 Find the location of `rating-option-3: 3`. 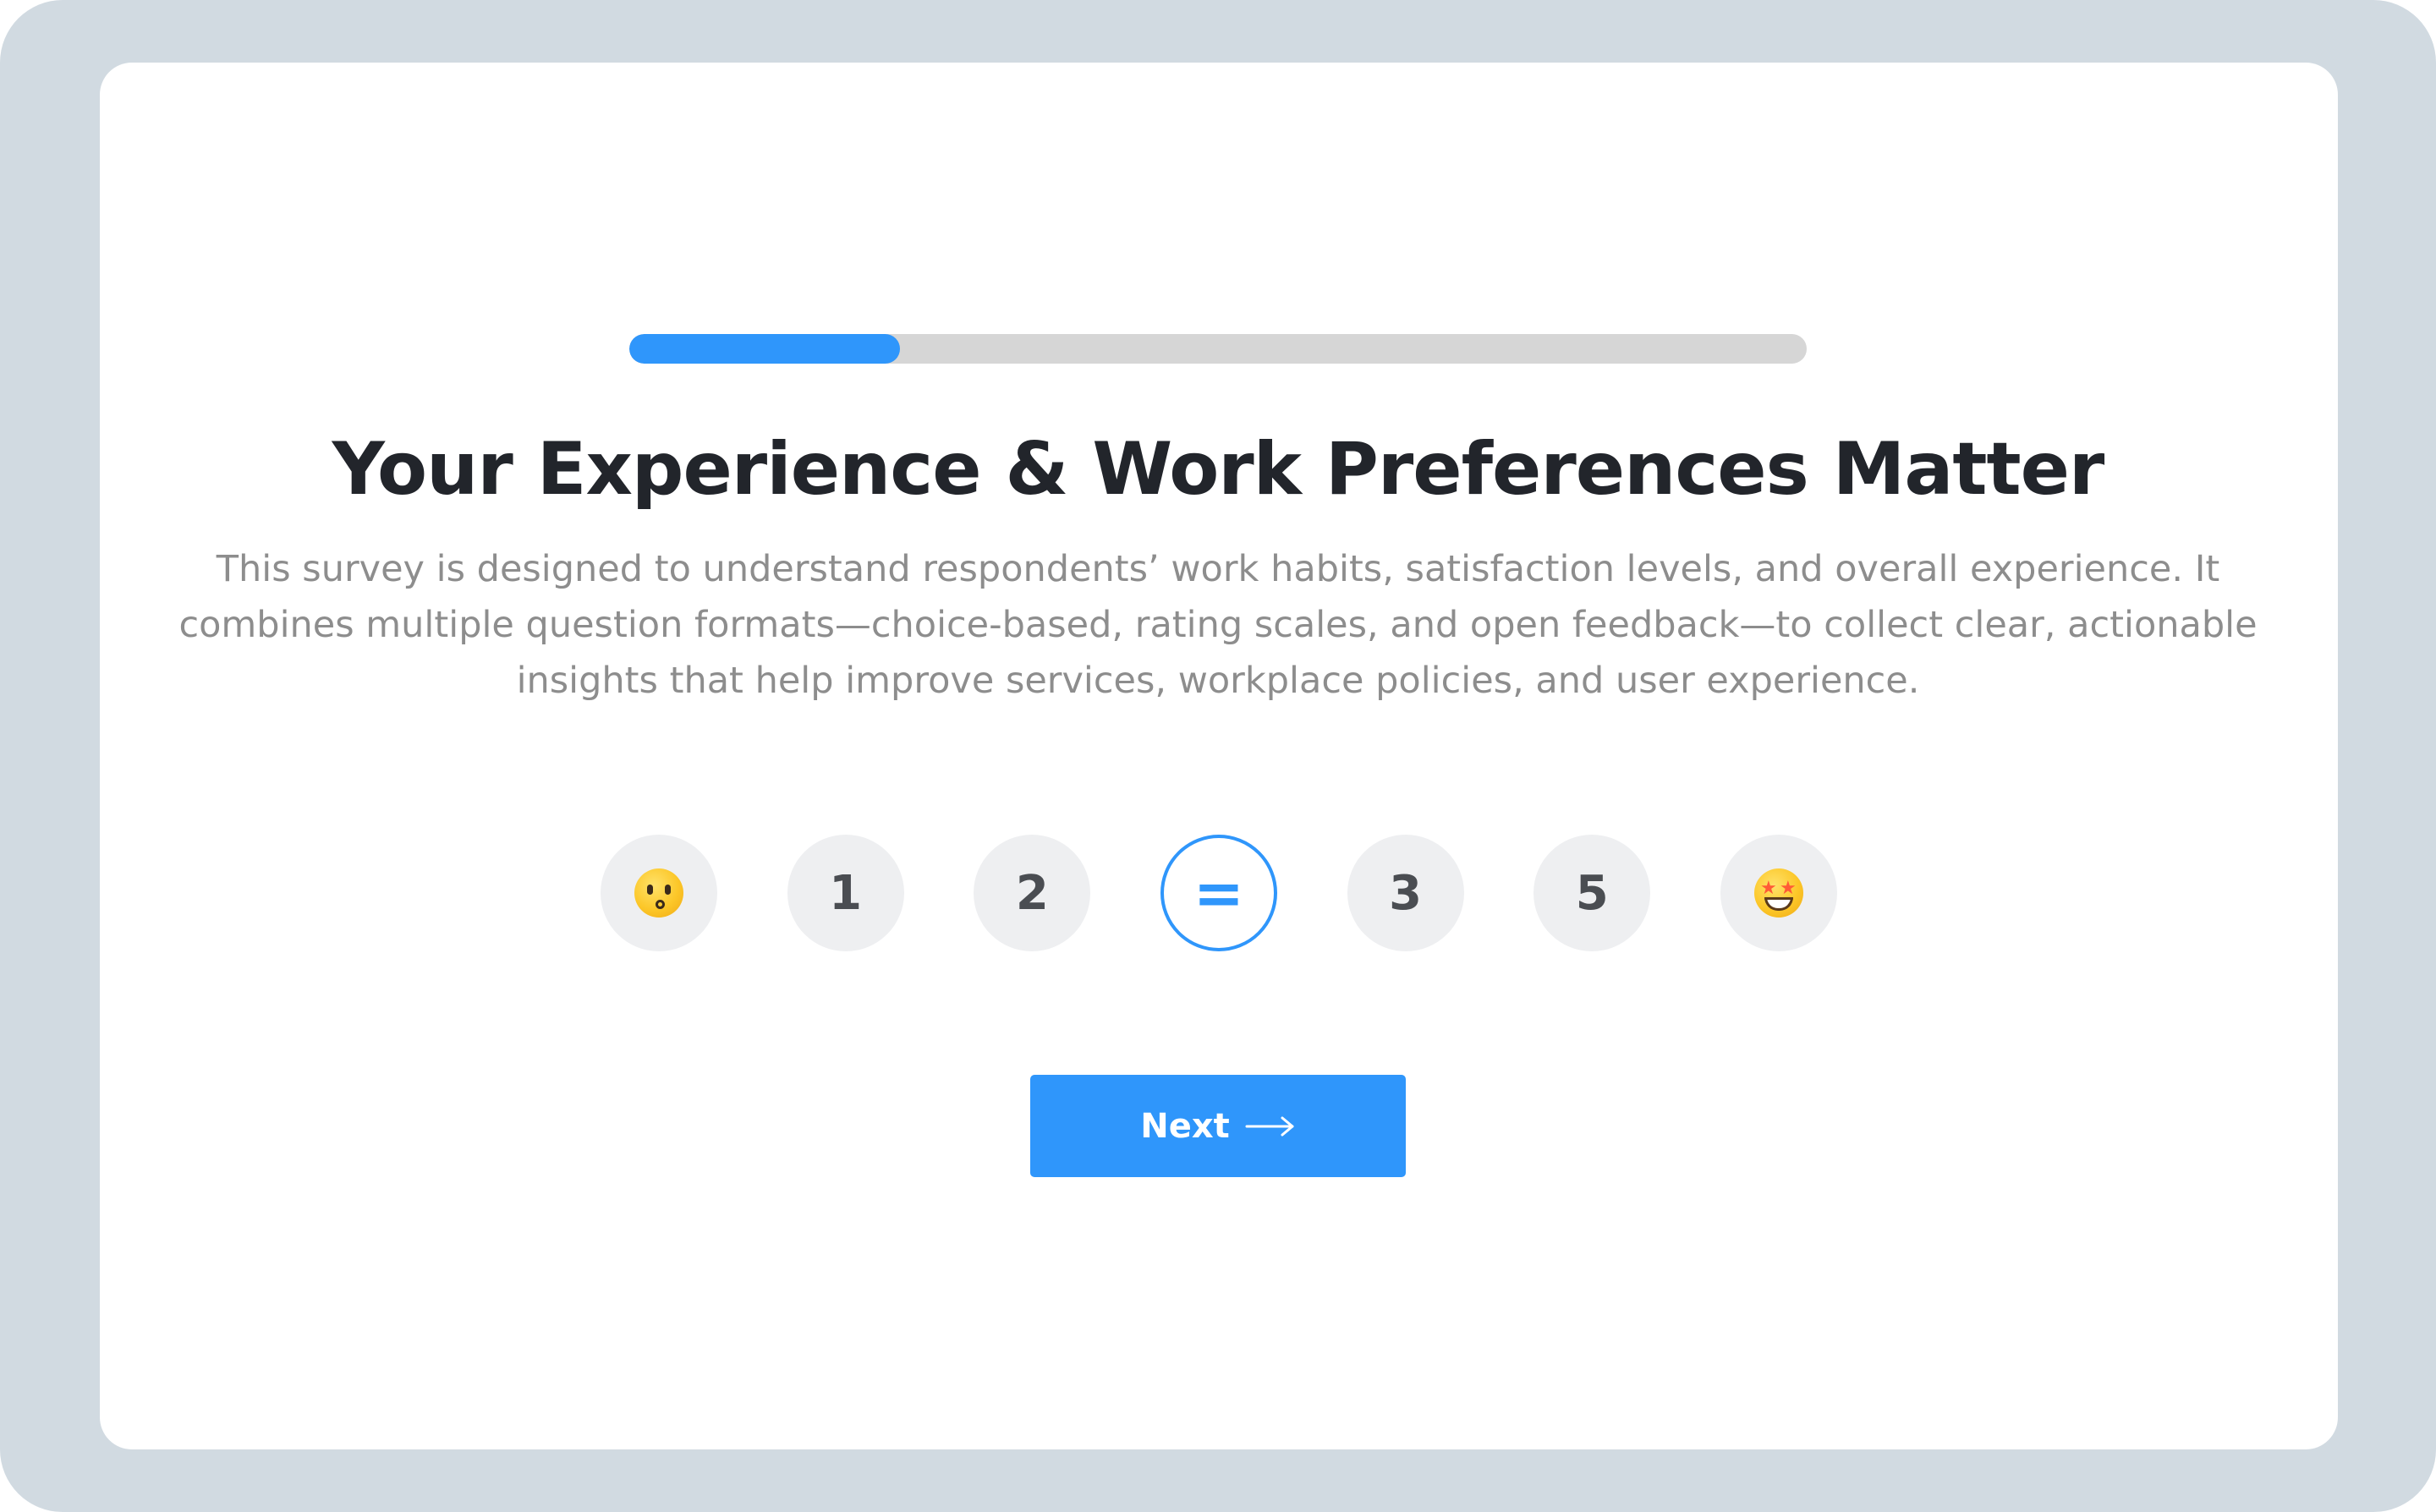

rating-option-3: 3 is located at coordinates (1405, 893).